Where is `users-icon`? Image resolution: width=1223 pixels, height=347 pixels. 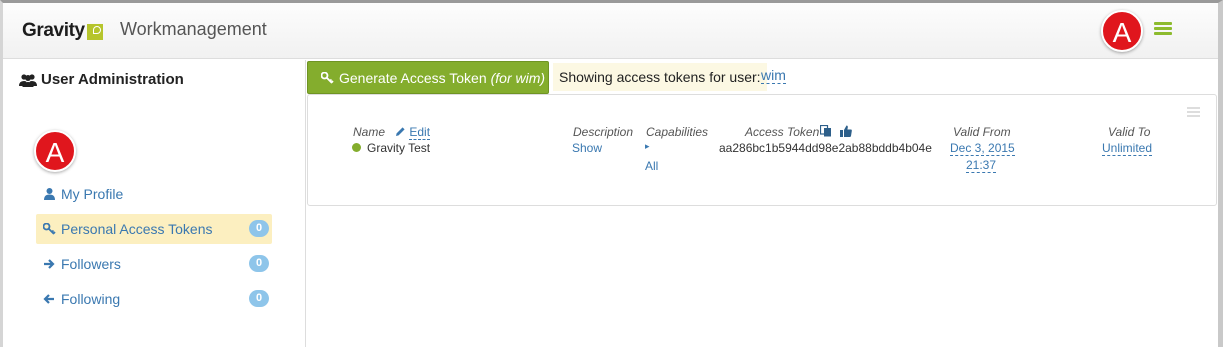
users-icon is located at coordinates (28, 80).